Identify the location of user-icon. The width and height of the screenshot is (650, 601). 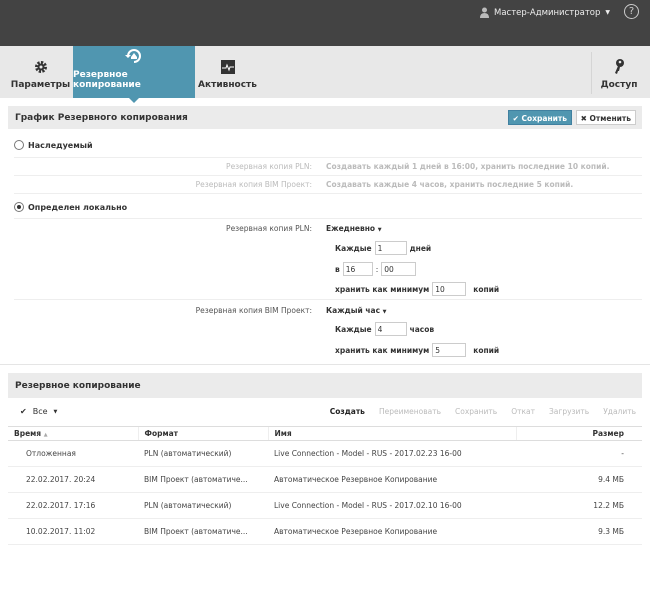
(485, 12).